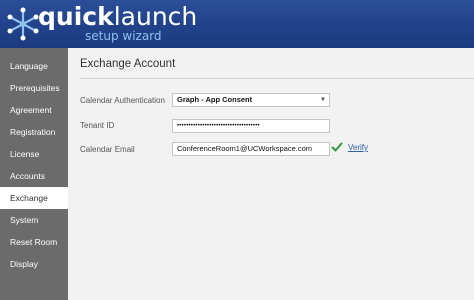 Image resolution: width=474 pixels, height=300 pixels. What do you see at coordinates (23, 24) in the screenshot?
I see `quicklaunch-logo-icon` at bounding box center [23, 24].